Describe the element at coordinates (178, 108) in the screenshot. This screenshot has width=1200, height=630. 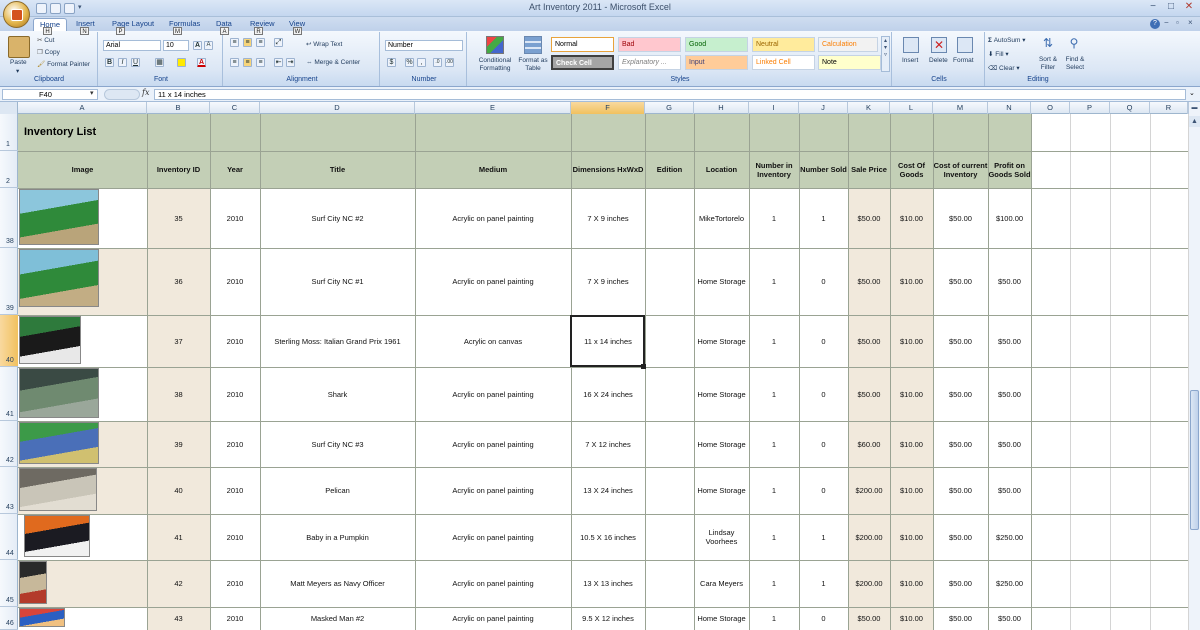
I see `column-header-b: B` at that location.